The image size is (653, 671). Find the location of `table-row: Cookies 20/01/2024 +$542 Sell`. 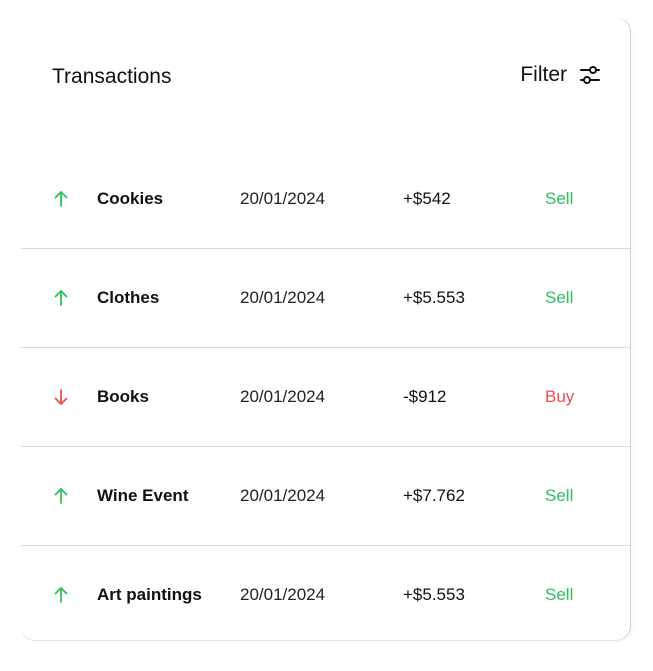

table-row: Cookies 20/01/2024 +$542 Sell is located at coordinates (325, 199).